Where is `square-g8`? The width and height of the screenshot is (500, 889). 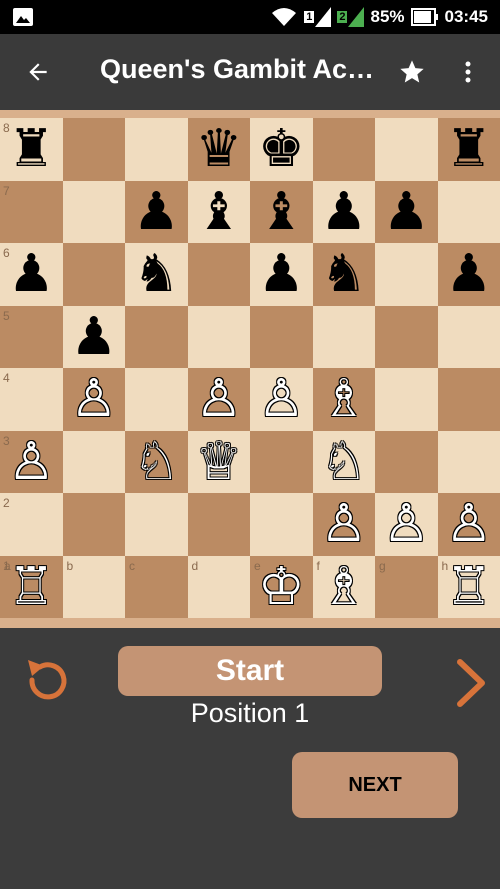 square-g8 is located at coordinates (406, 149).